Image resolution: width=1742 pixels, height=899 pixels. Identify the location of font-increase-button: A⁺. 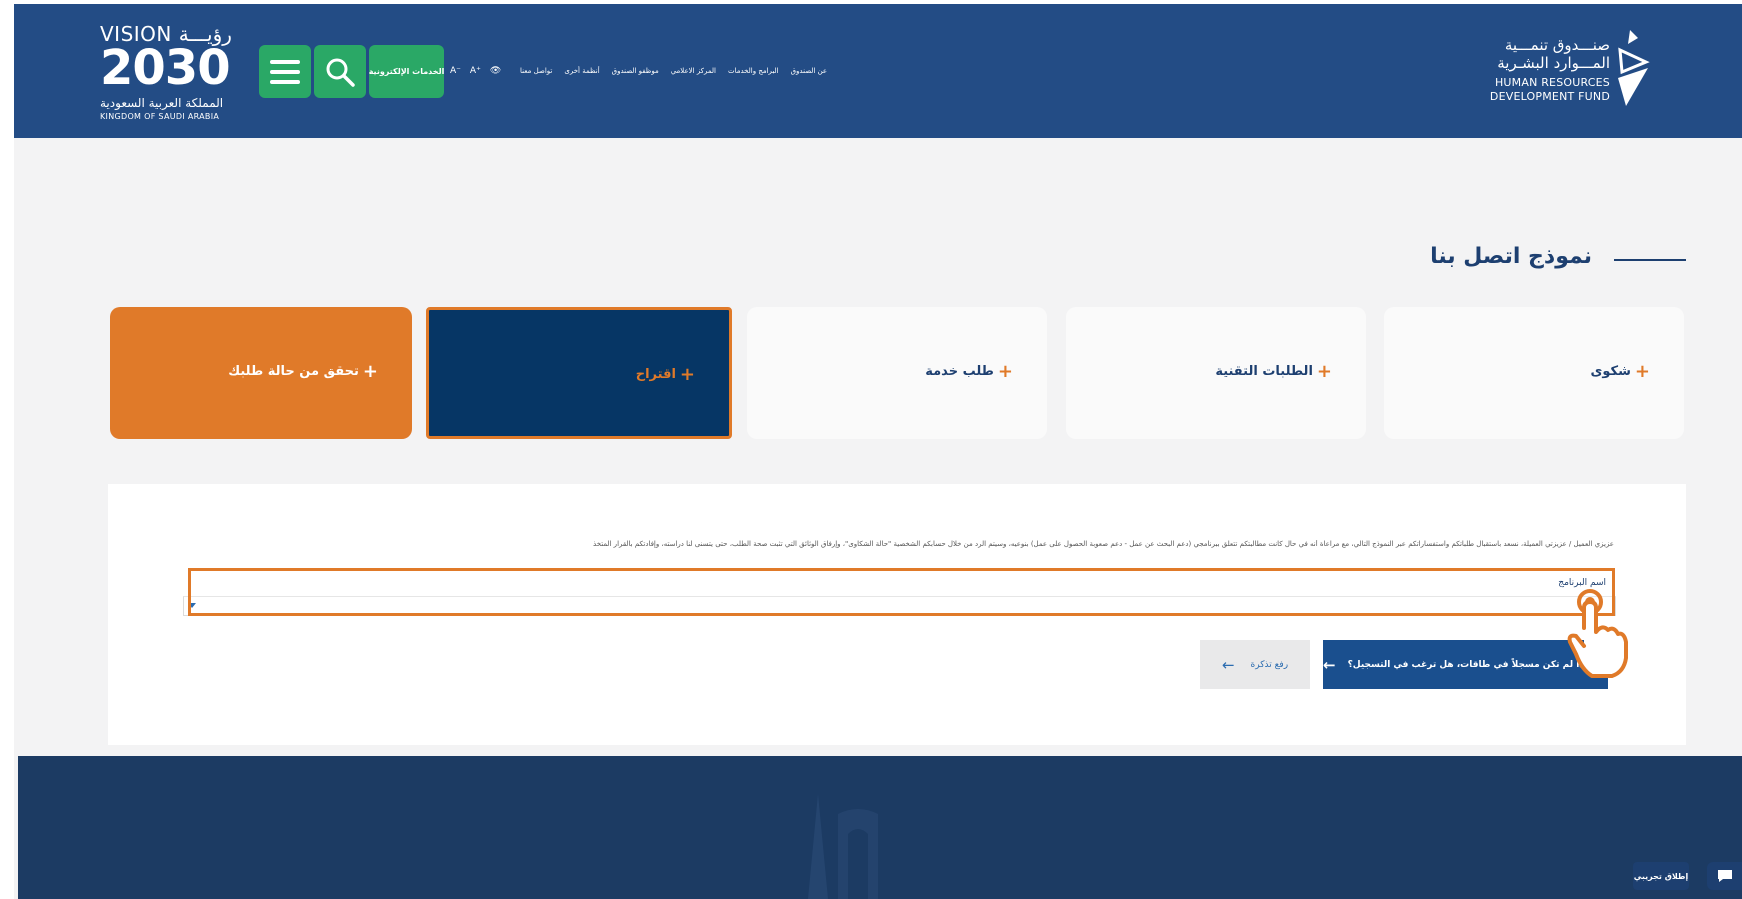
(475, 71).